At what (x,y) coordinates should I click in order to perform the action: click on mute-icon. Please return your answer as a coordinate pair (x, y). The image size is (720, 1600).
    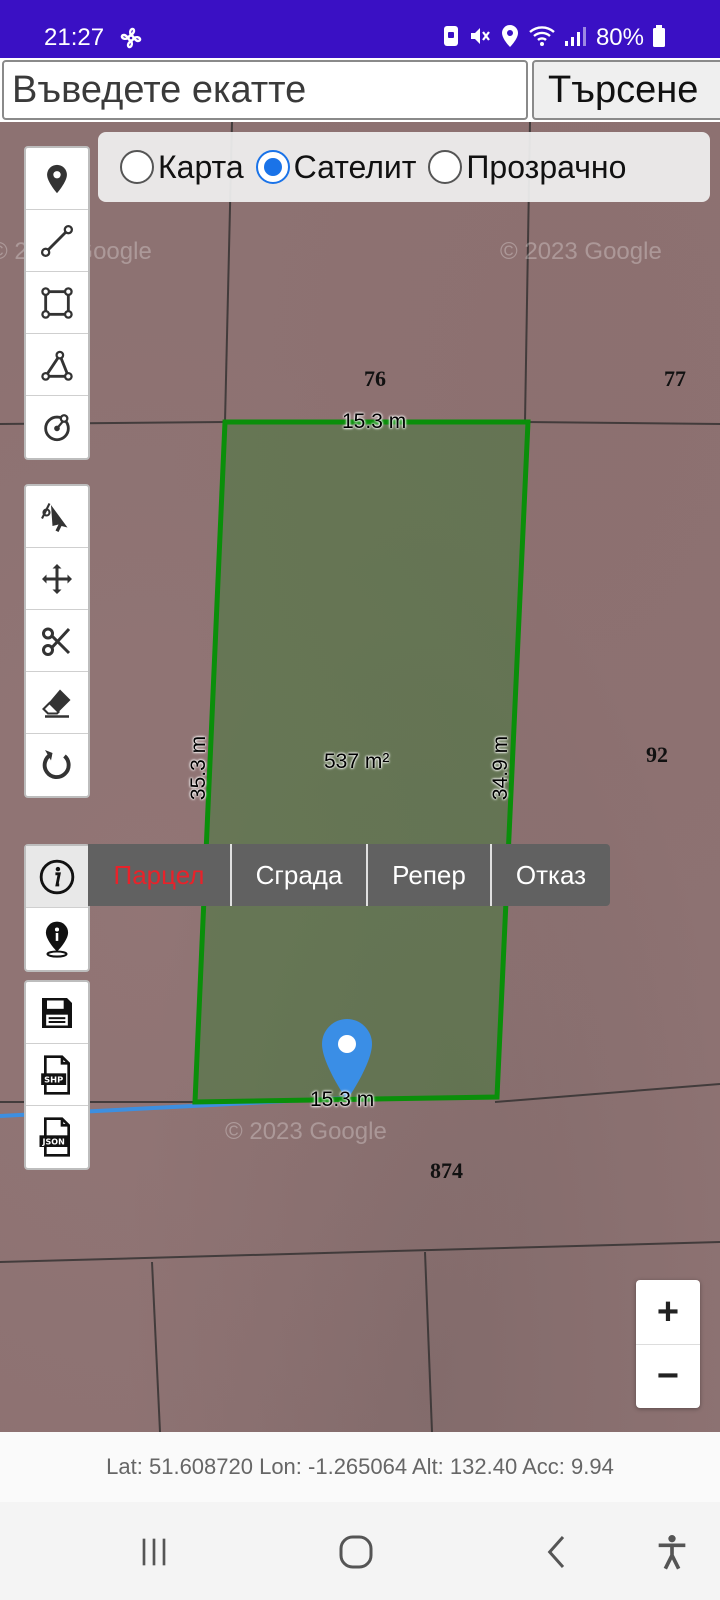
    Looking at the image, I should click on (480, 38).